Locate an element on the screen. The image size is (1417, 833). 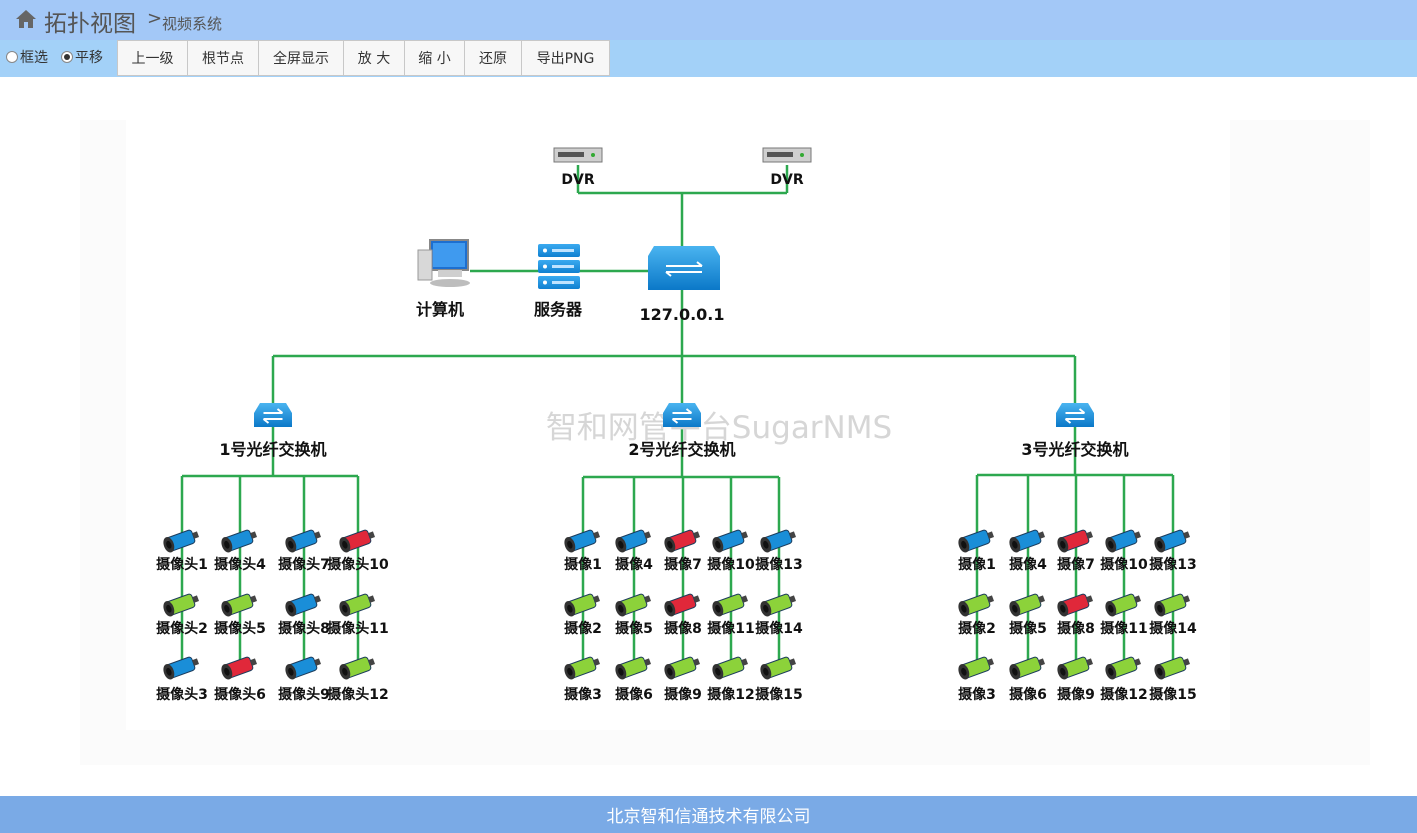
page-title: 拓扑视图 is located at coordinates (90, 24).